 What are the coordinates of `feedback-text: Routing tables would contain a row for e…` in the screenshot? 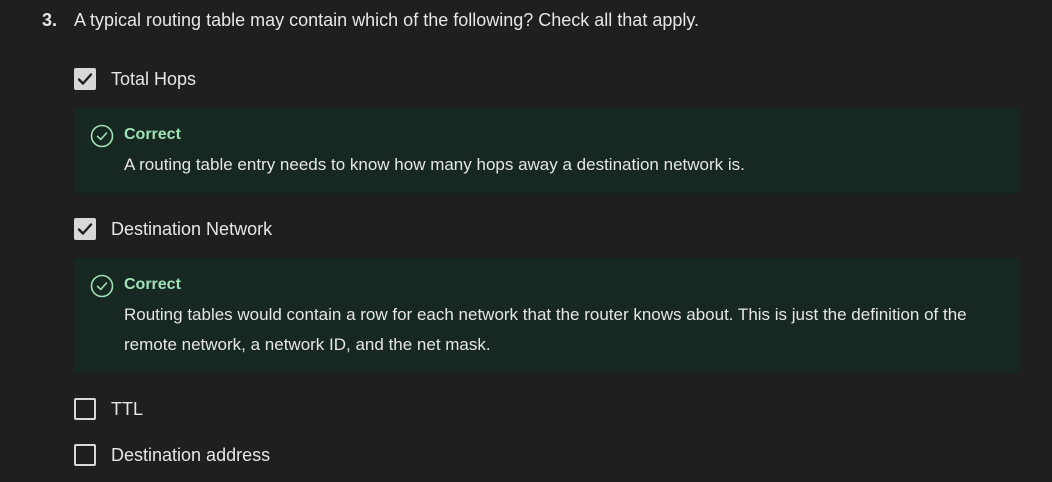 It's located at (545, 329).